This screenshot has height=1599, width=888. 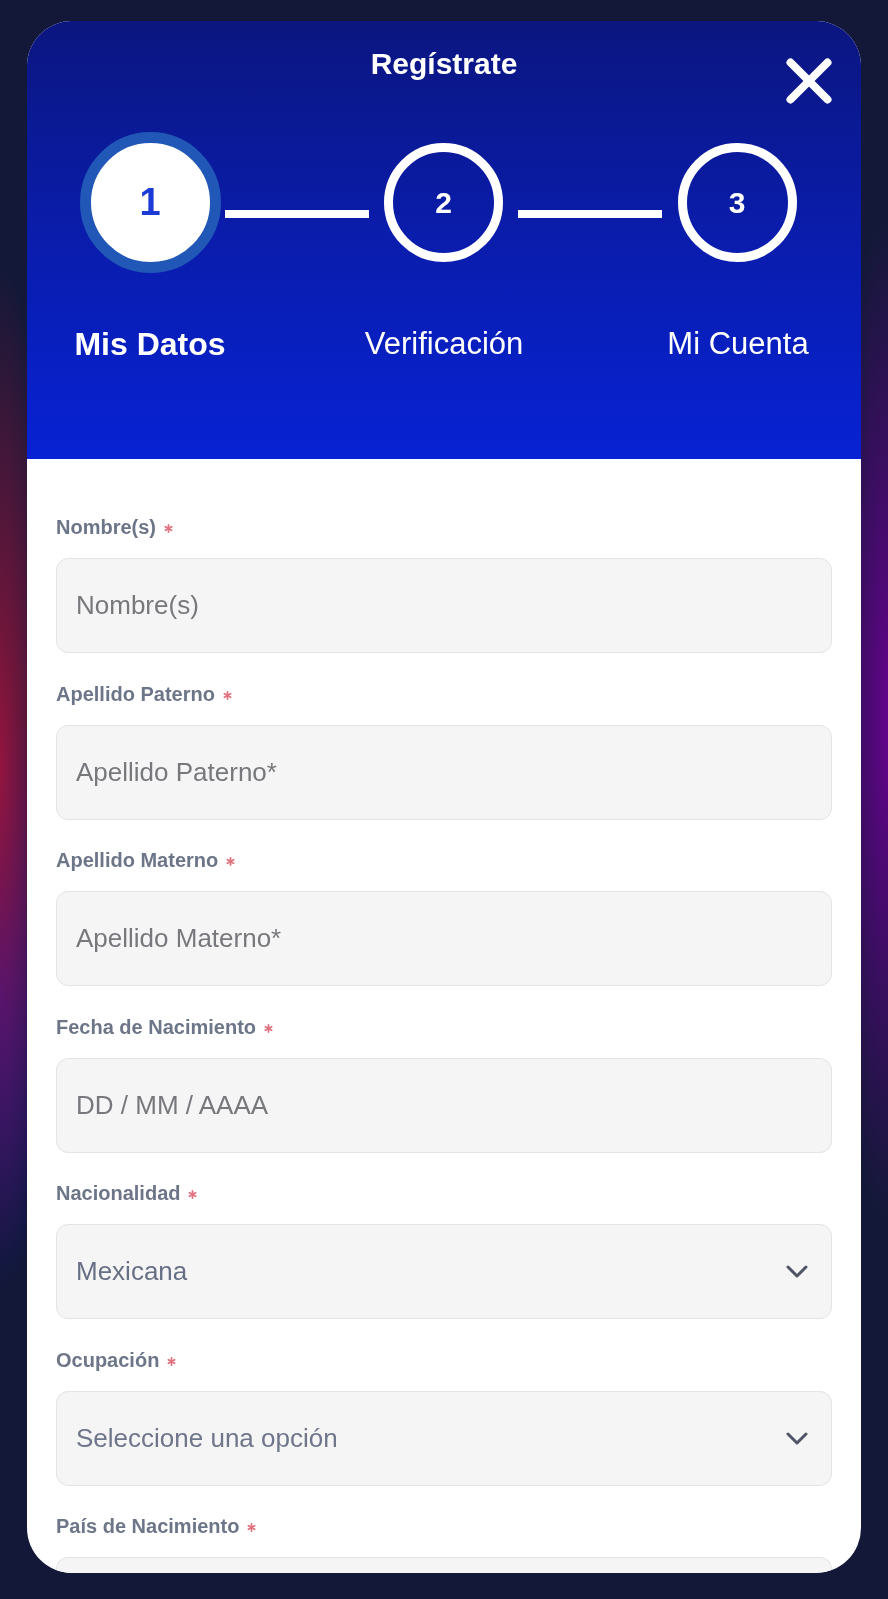 I want to click on step-circle: 2, so click(x=443, y=202).